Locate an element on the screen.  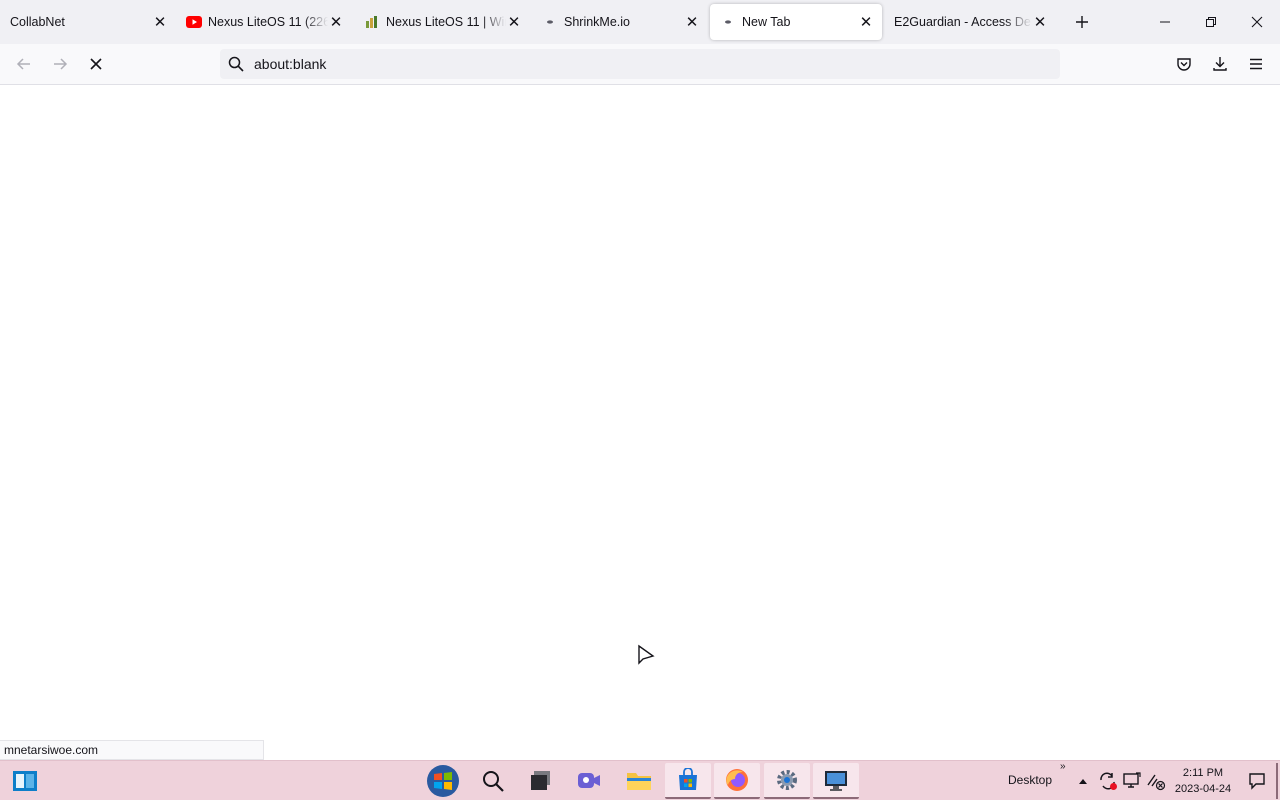
close-window-button is located at coordinates (1257, 22).